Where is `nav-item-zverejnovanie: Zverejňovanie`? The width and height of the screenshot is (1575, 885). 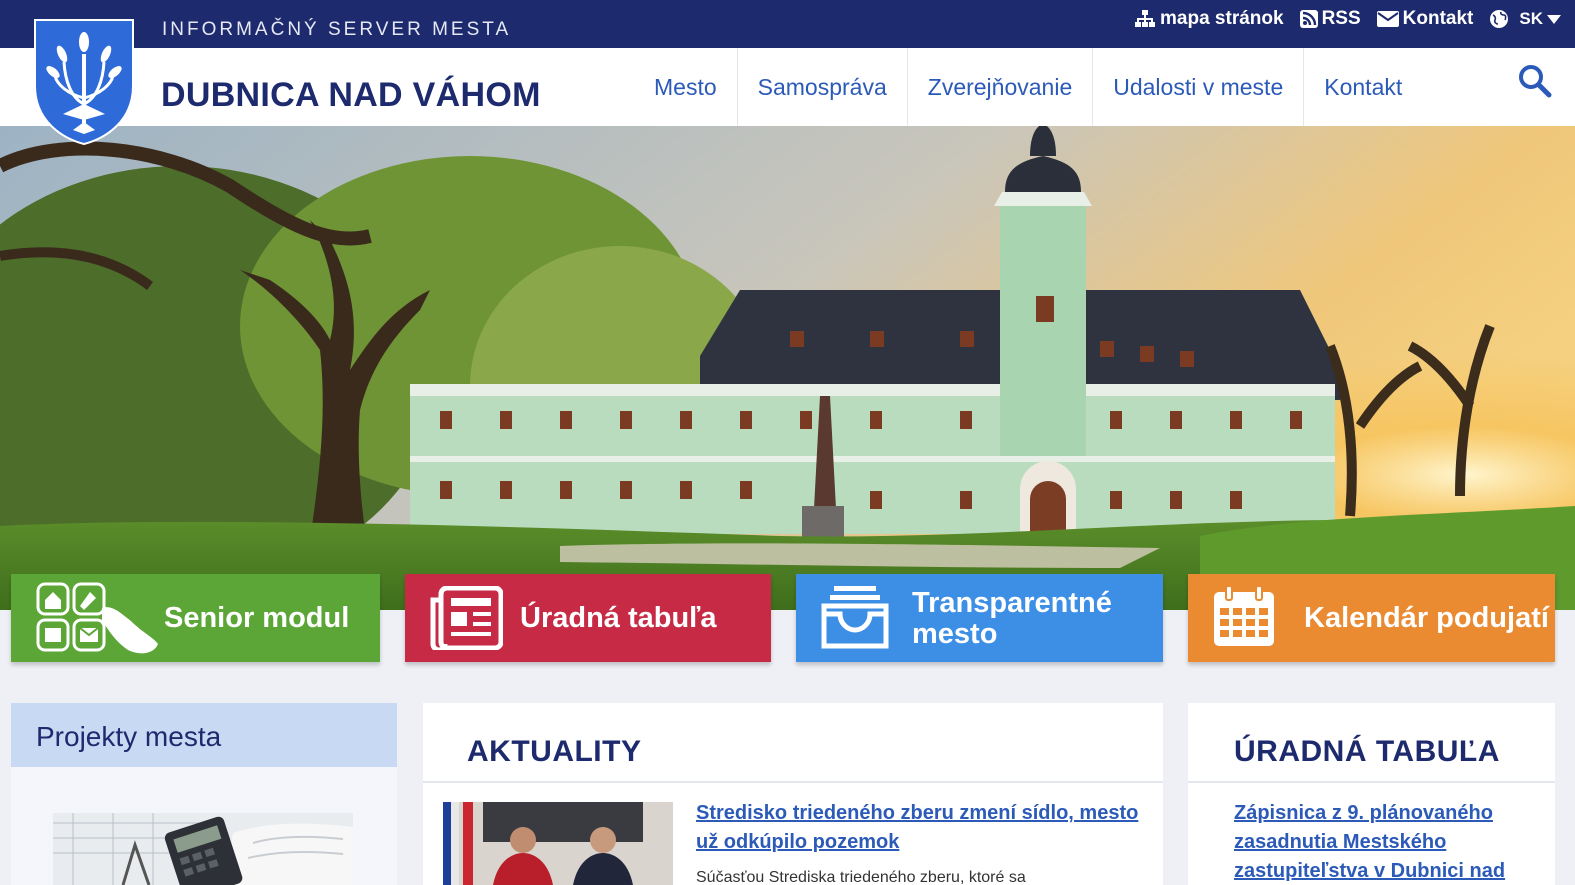 nav-item-zverejnovanie: Zverejňovanie is located at coordinates (1001, 87).